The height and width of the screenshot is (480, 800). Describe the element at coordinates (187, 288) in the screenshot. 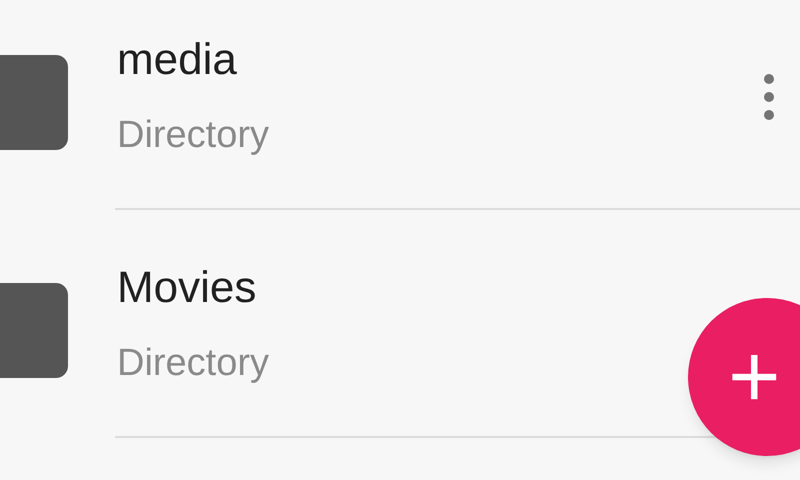

I see `item-title: Movies` at that location.